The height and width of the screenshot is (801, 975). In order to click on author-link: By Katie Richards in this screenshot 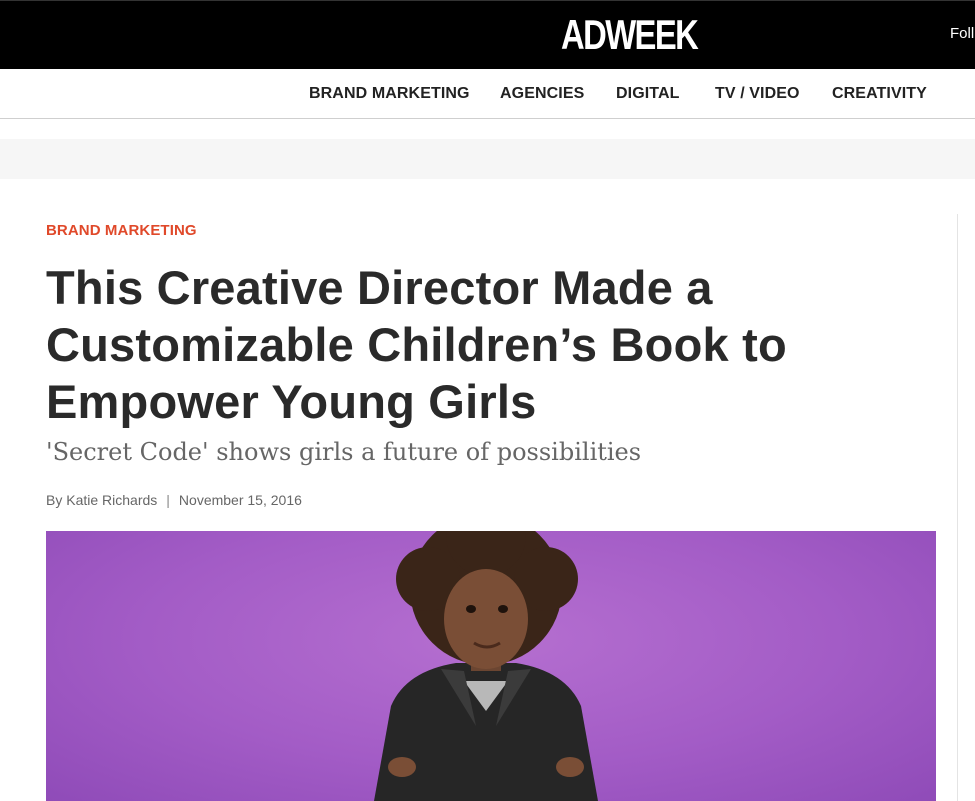, I will do `click(101, 500)`.